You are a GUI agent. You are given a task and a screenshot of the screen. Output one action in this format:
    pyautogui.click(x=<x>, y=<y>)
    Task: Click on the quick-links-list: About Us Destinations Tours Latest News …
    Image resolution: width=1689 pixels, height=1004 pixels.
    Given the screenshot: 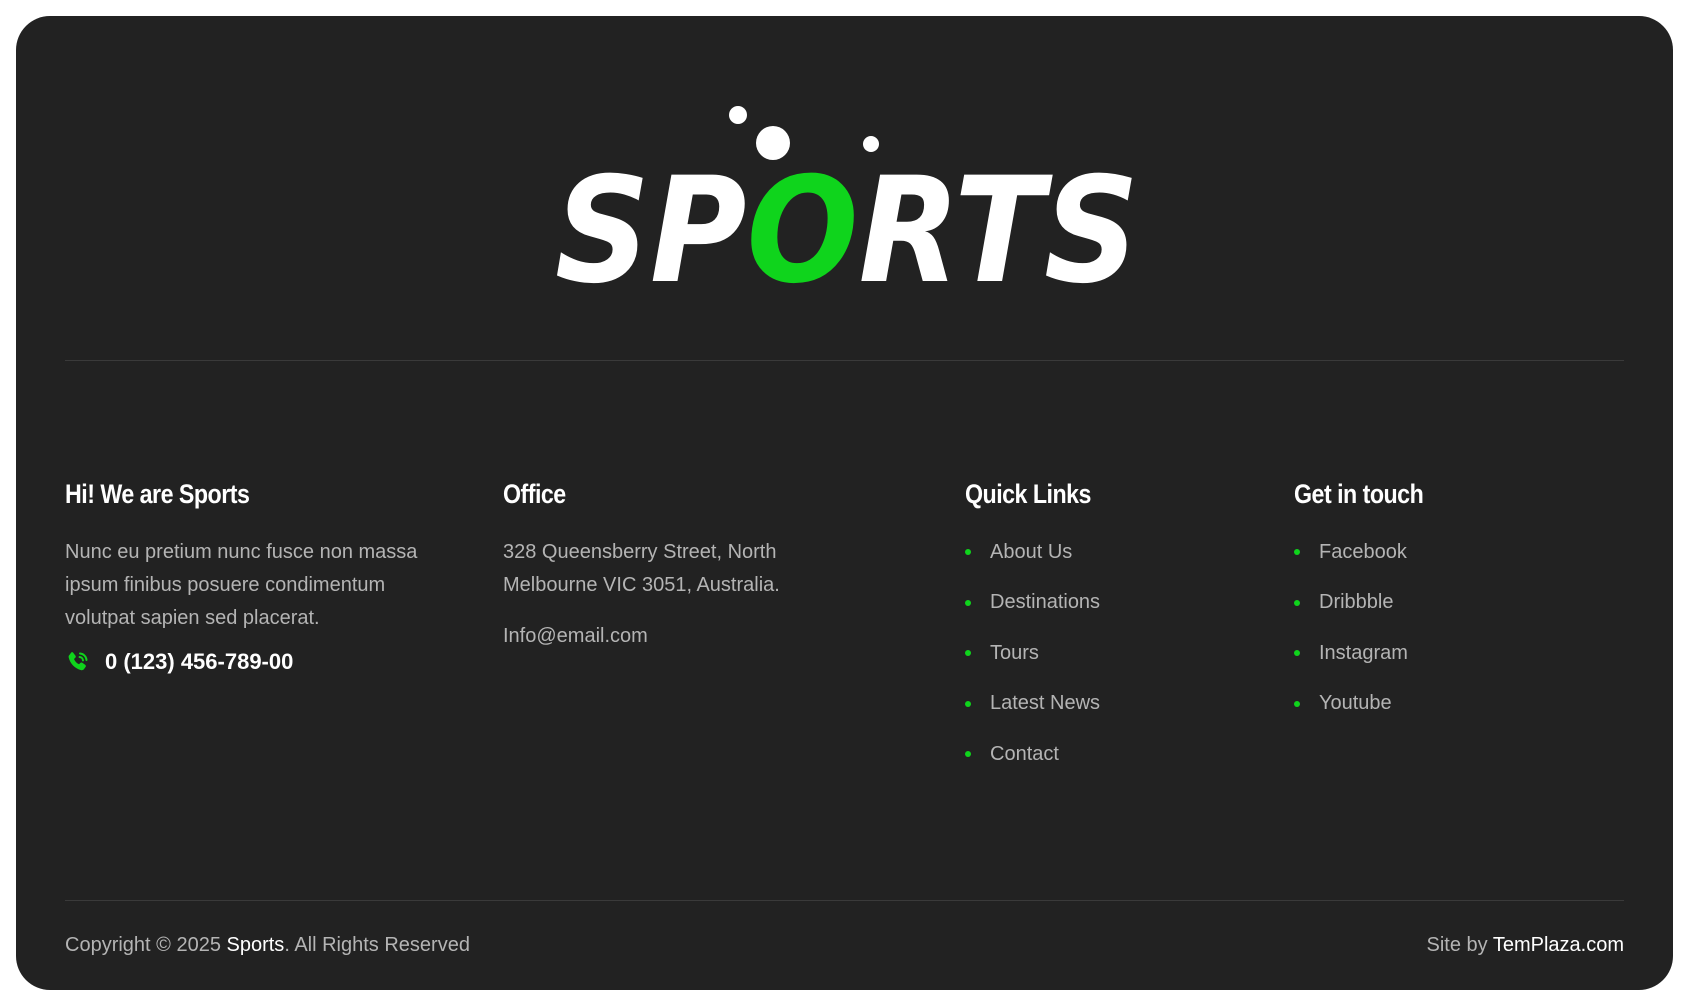 What is the action you would take?
    pyautogui.click(x=1095, y=653)
    